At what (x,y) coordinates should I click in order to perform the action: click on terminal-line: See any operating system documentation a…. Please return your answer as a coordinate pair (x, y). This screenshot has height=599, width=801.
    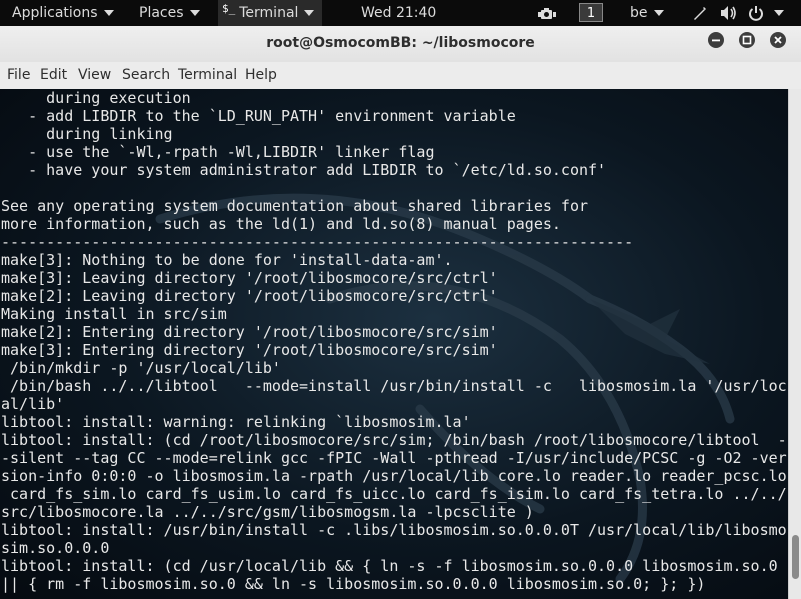
    Looking at the image, I should click on (294, 206).